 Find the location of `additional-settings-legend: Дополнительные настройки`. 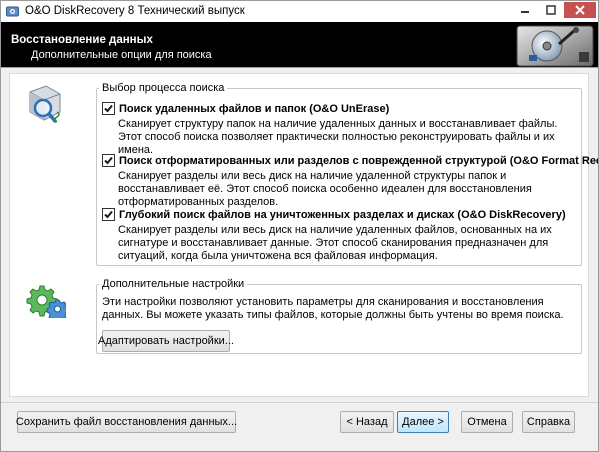

additional-settings-legend: Дополнительные настройки is located at coordinates (173, 284).